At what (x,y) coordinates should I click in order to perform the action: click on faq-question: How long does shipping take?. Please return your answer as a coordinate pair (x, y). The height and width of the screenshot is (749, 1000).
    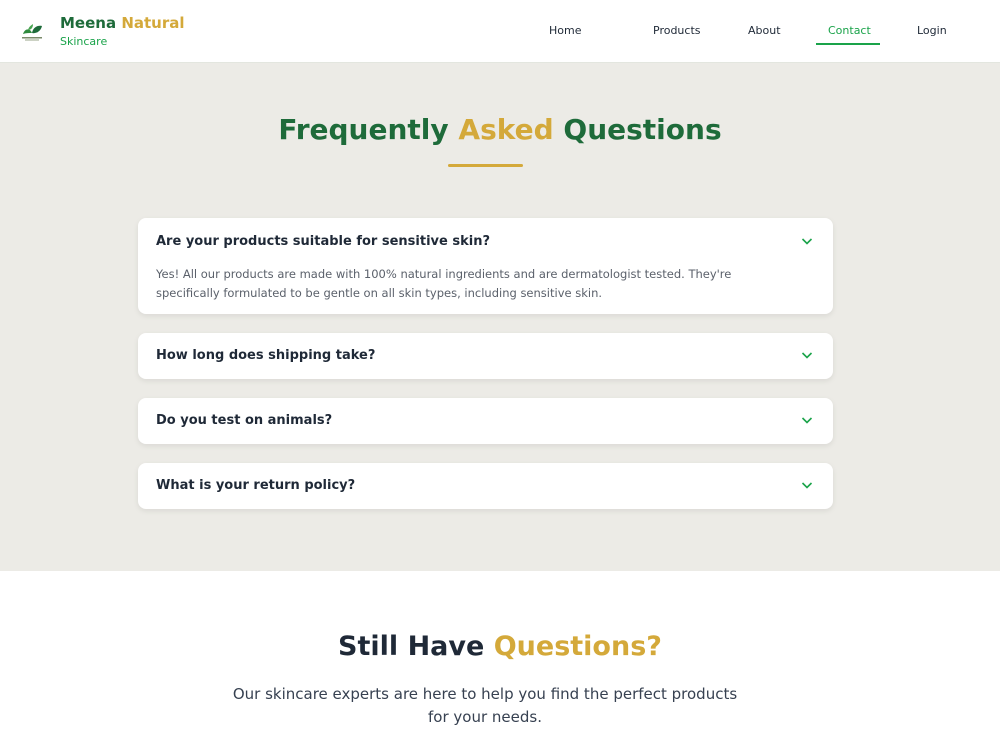
    Looking at the image, I should click on (266, 355).